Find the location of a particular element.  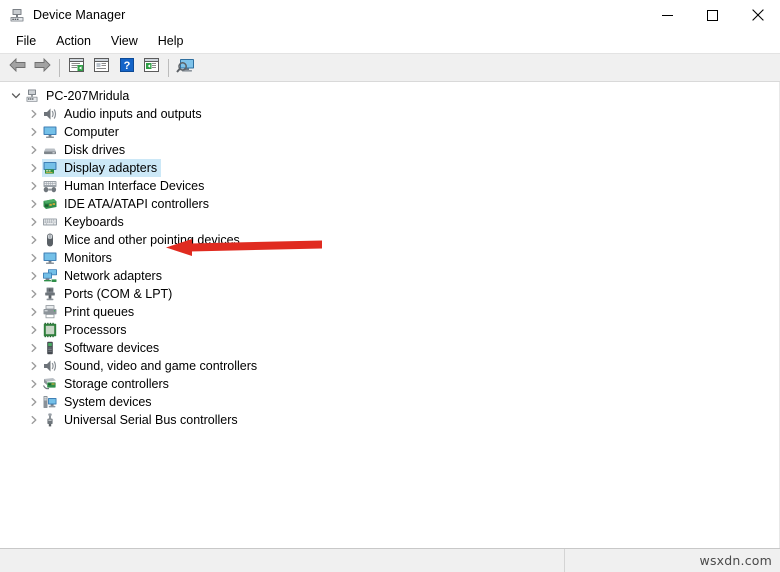

tree-item-storage-controllers: Storage controllers is located at coordinates (389, 384).